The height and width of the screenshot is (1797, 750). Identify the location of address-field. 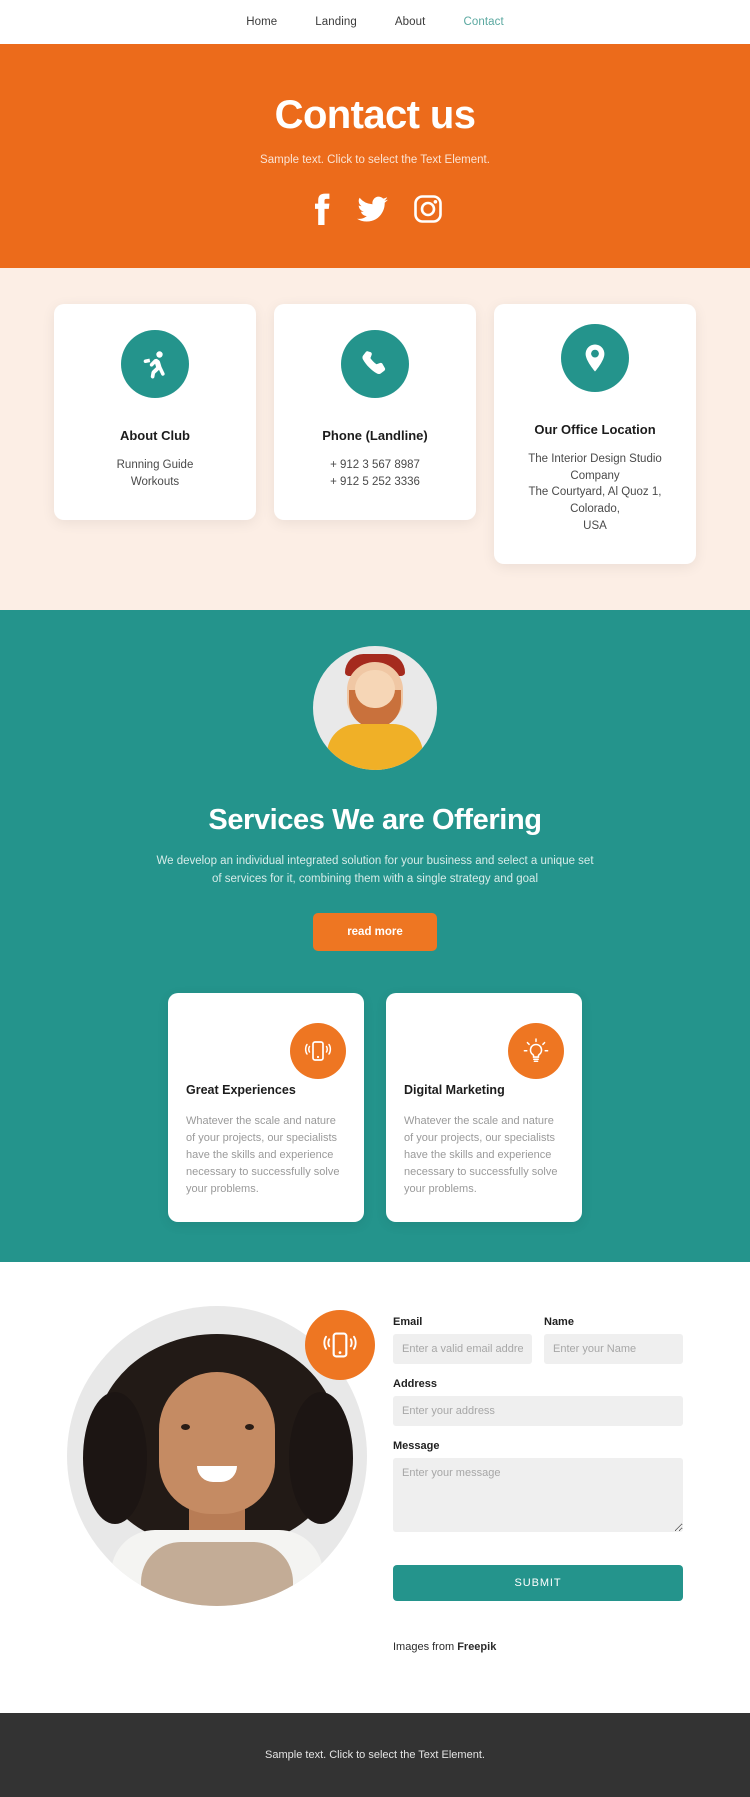
(538, 1411).